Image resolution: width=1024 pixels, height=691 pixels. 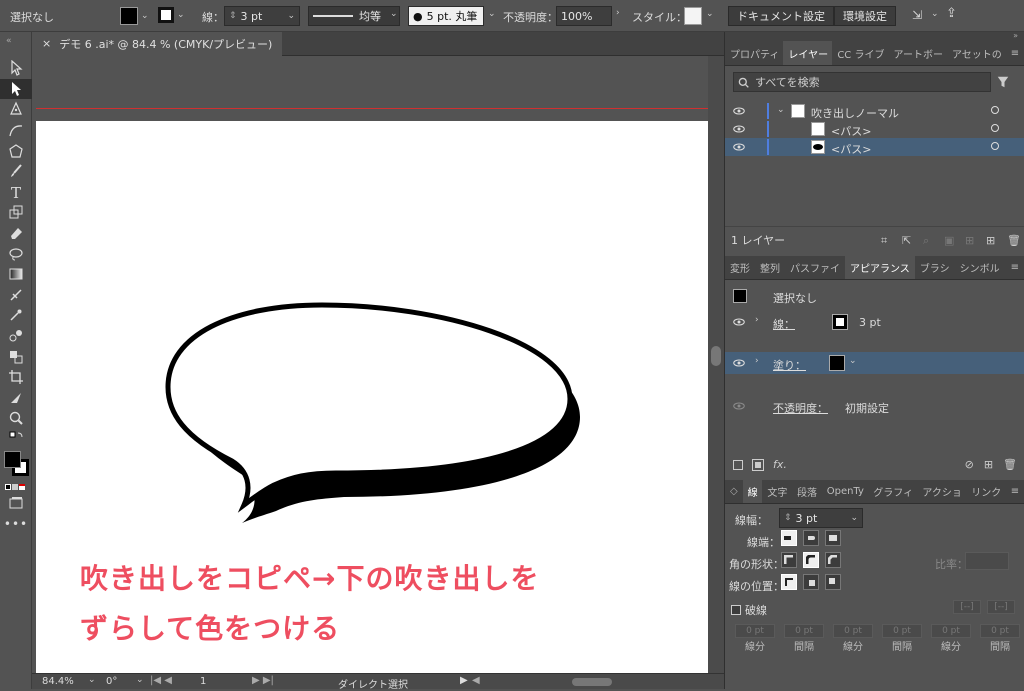 I want to click on arrange-icon: ⇲, so click(x=917, y=15).